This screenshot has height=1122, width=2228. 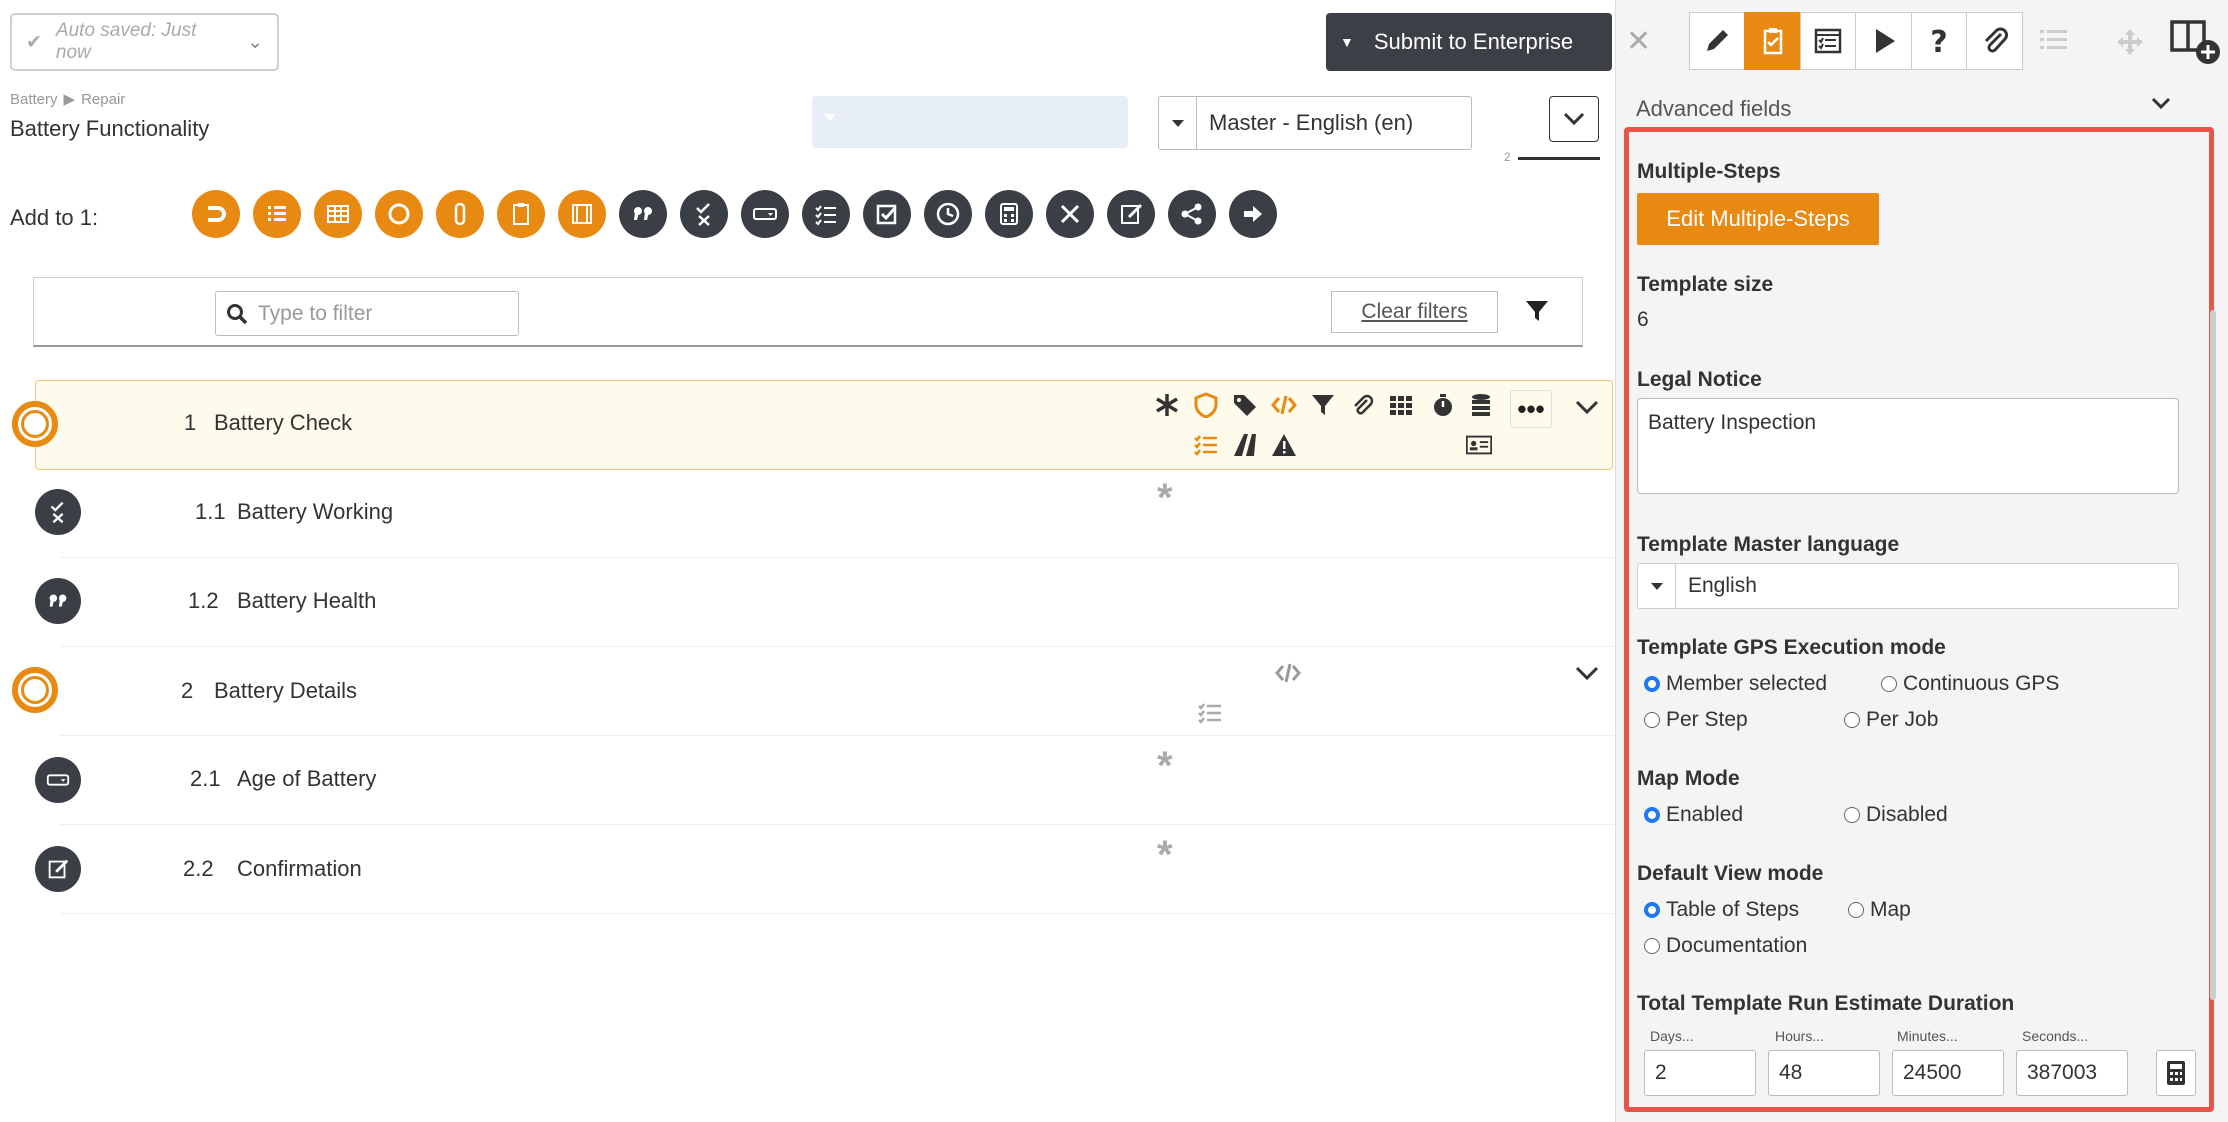 What do you see at coordinates (306, 601) in the screenshot?
I see `step-name: Battery Health` at bounding box center [306, 601].